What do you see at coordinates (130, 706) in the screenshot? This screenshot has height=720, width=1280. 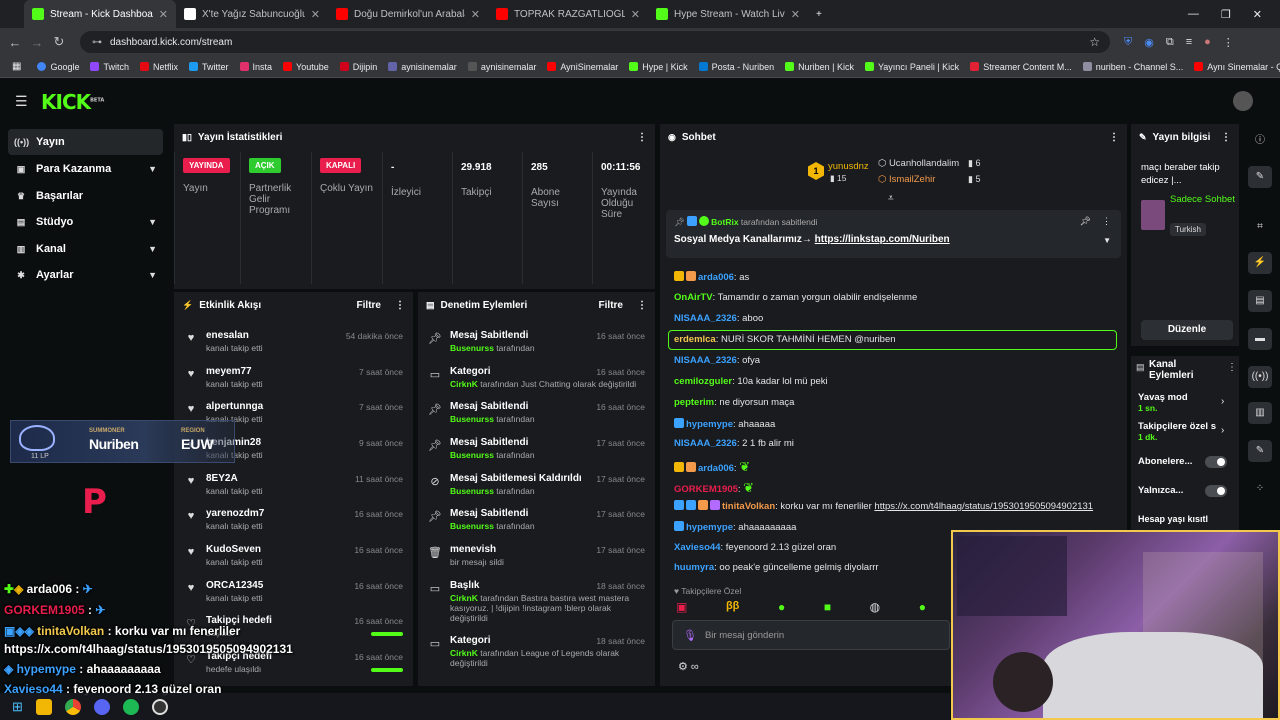 I see `spotify-icon` at bounding box center [130, 706].